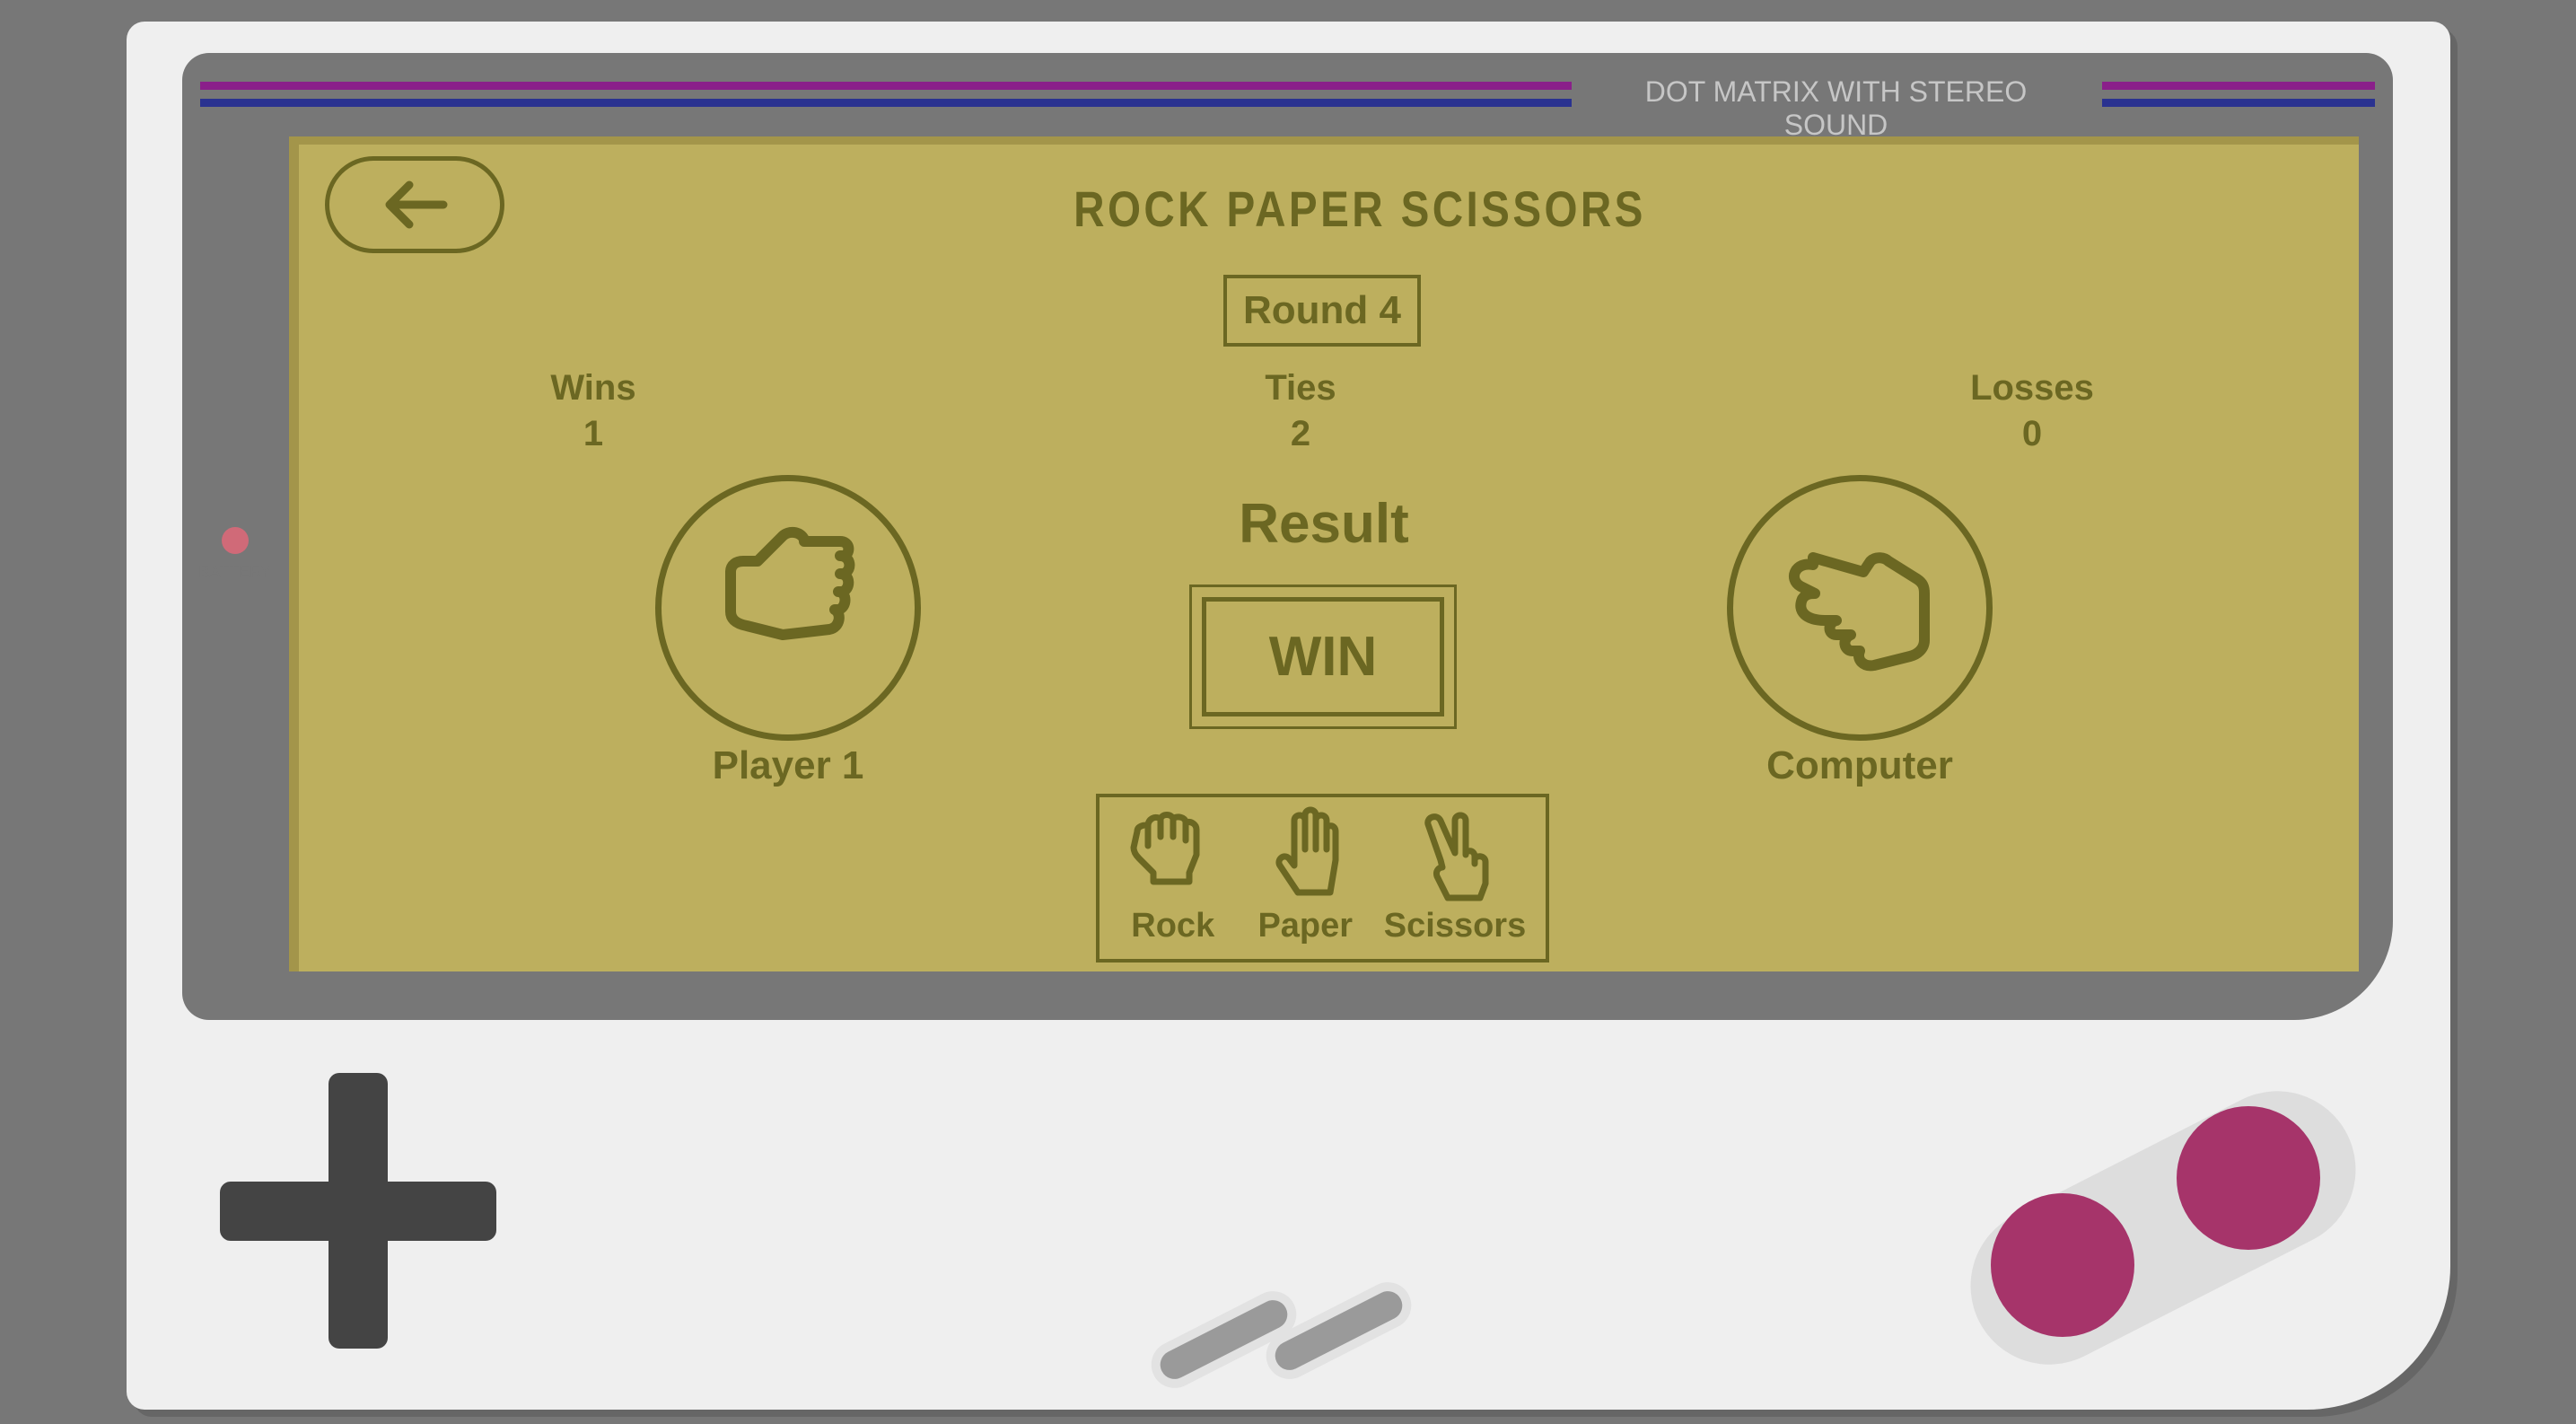 Image resolution: width=2576 pixels, height=1424 pixels. Describe the element at coordinates (1860, 765) in the screenshot. I see `computer-name: Computer` at that location.